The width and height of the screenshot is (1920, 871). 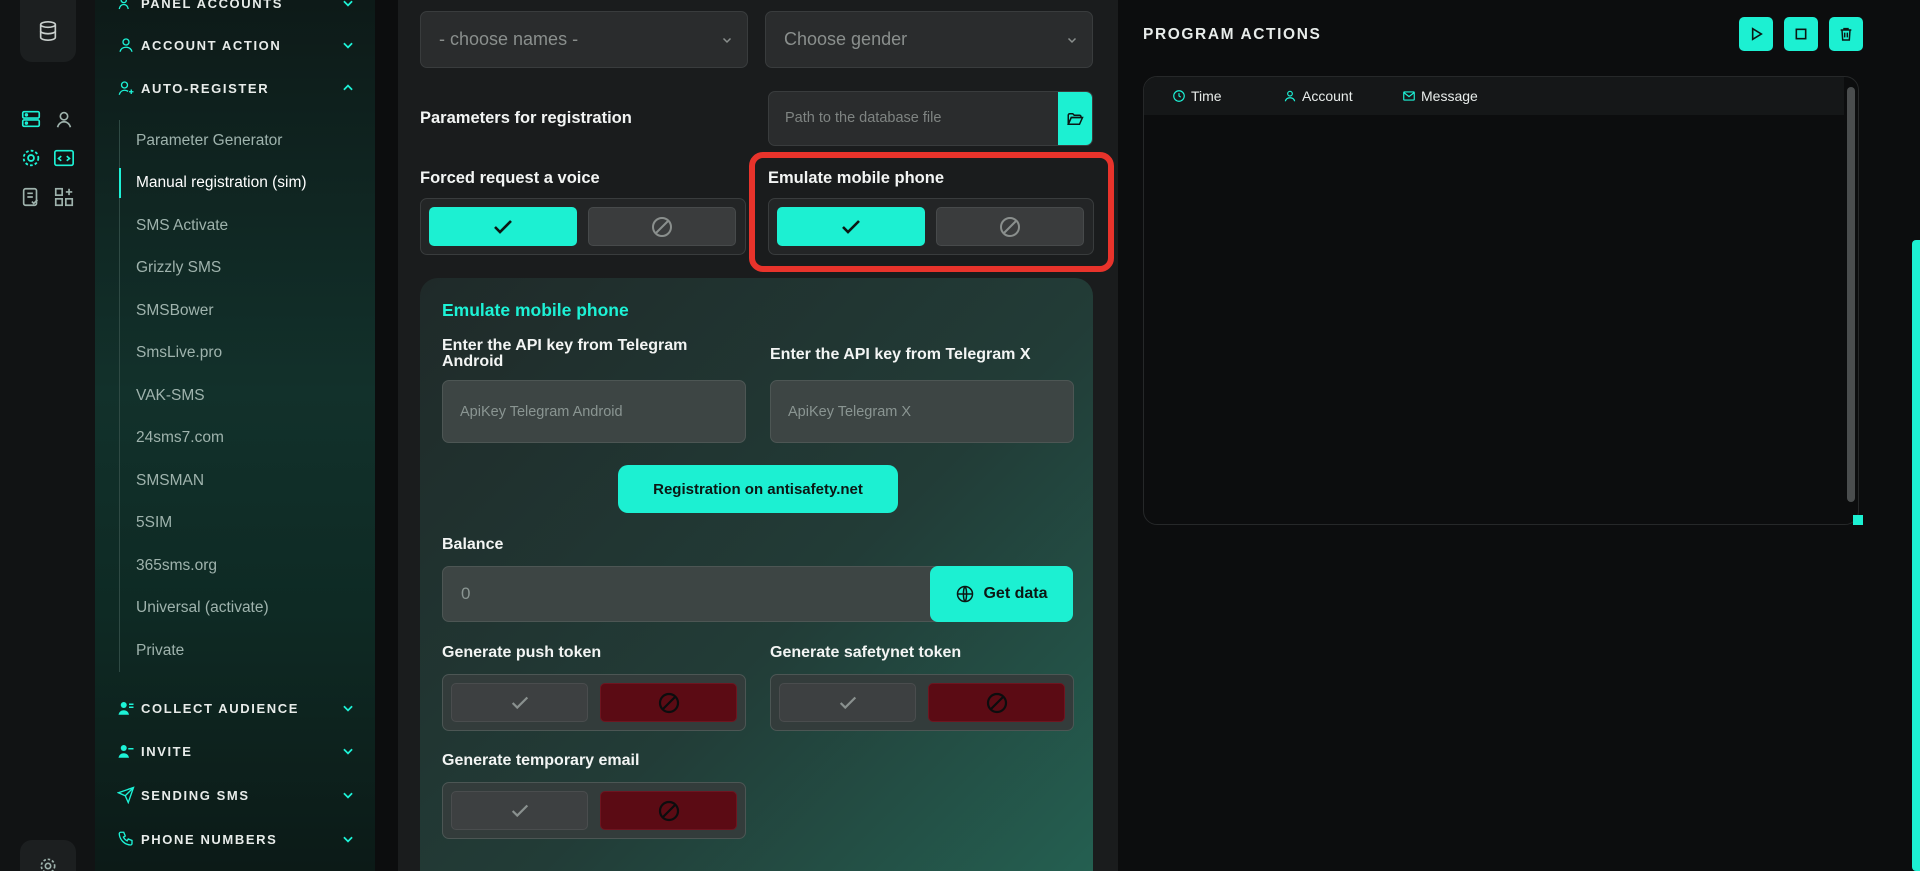 What do you see at coordinates (850, 411) in the screenshot?
I see `api-x-placeholder: ApiKey Telegram X` at bounding box center [850, 411].